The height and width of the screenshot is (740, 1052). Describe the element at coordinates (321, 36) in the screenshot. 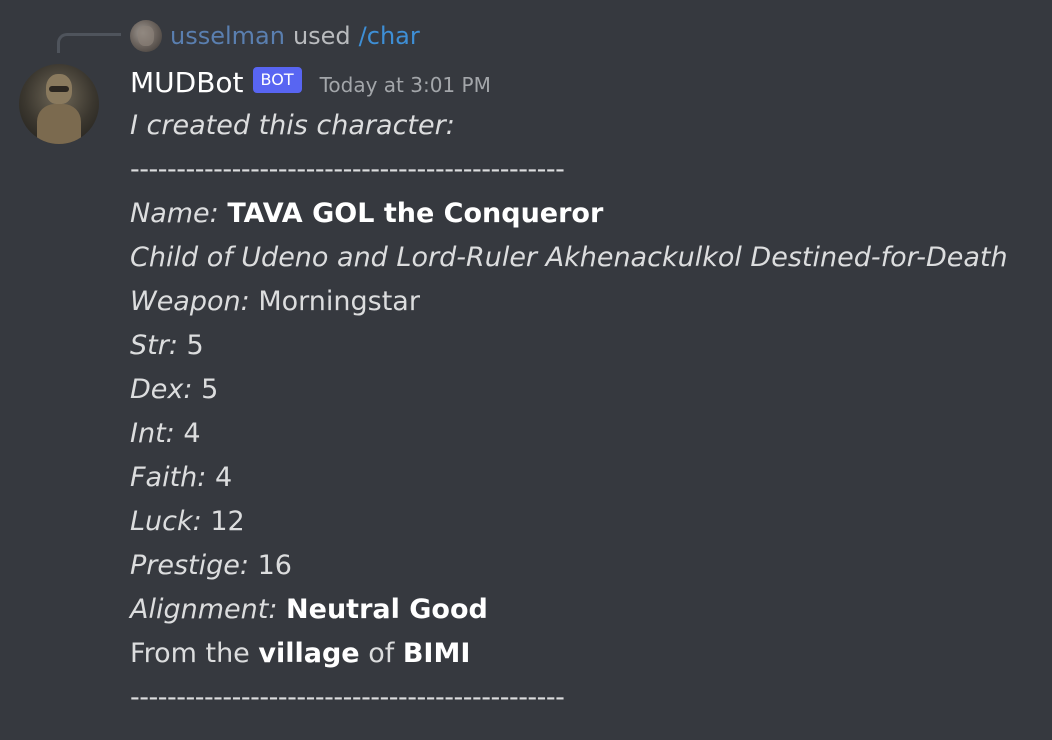

I see `reply-used-text: used` at that location.